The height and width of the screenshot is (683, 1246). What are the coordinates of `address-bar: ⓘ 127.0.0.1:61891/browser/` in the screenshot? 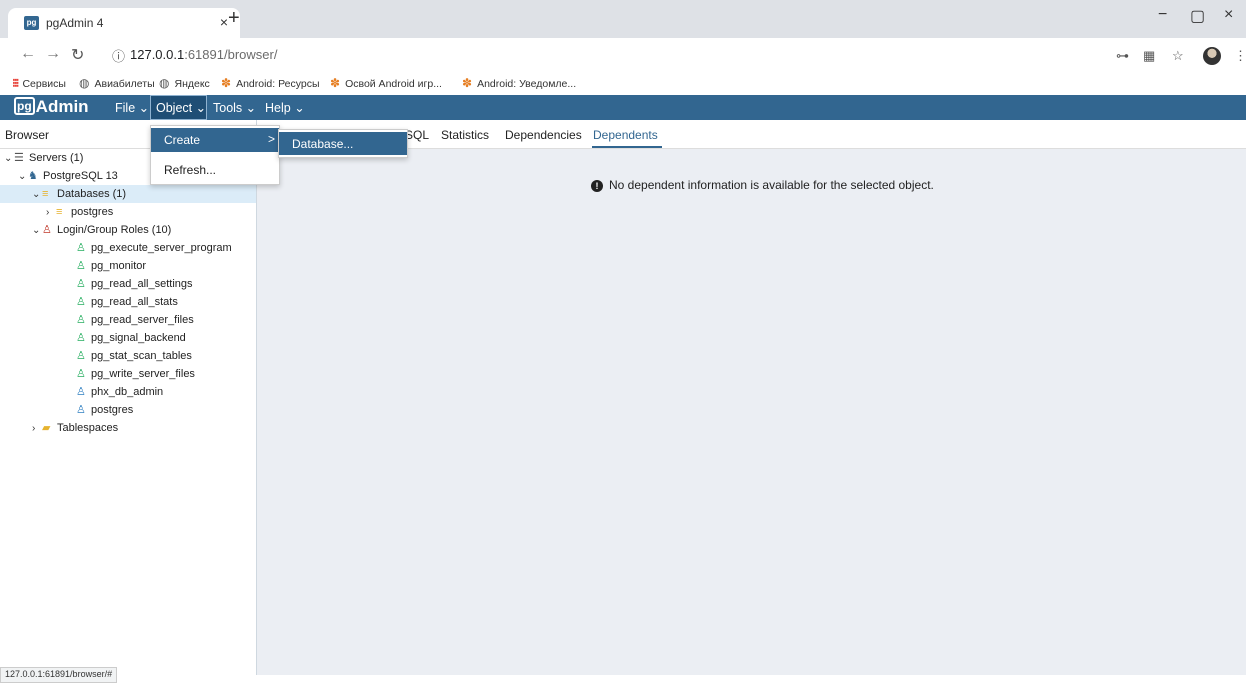 It's located at (606, 54).